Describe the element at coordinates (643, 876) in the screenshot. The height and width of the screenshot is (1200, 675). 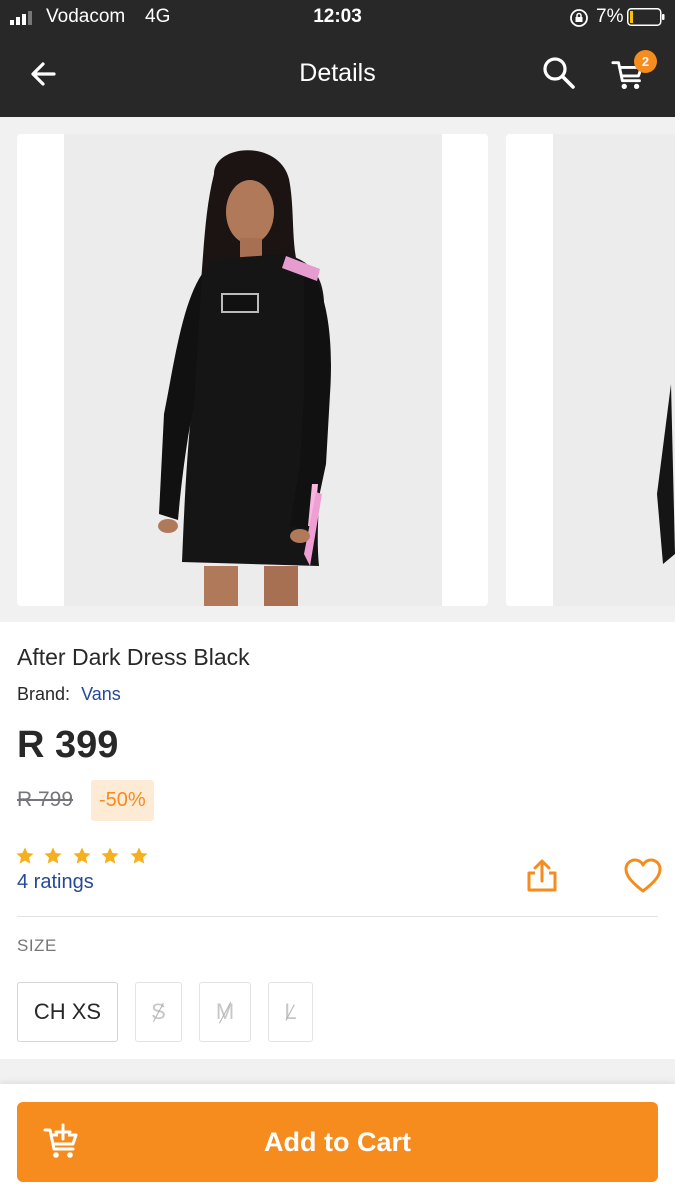
I see `heart-icon` at that location.